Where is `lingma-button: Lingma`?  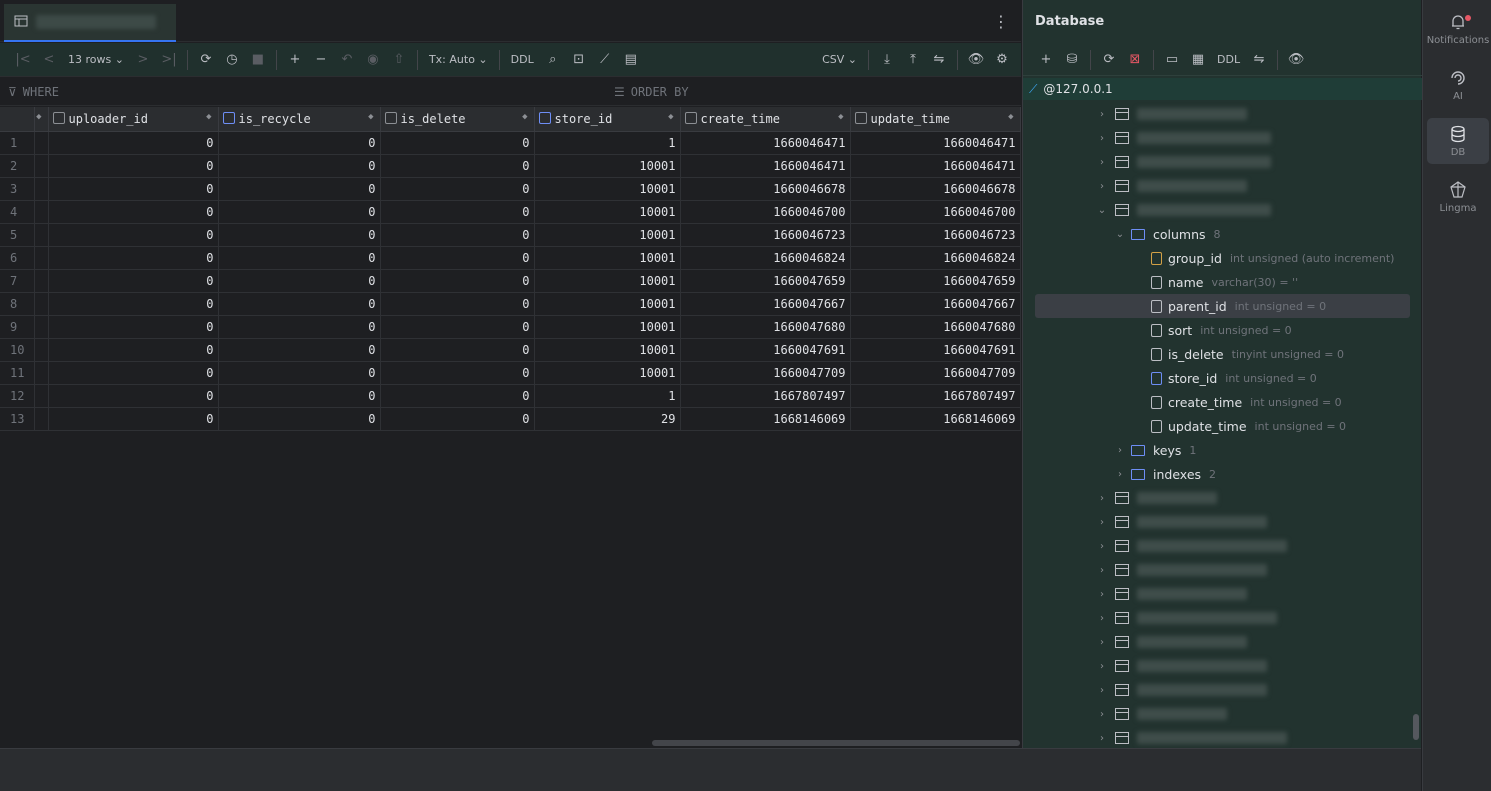 lingma-button: Lingma is located at coordinates (1458, 197).